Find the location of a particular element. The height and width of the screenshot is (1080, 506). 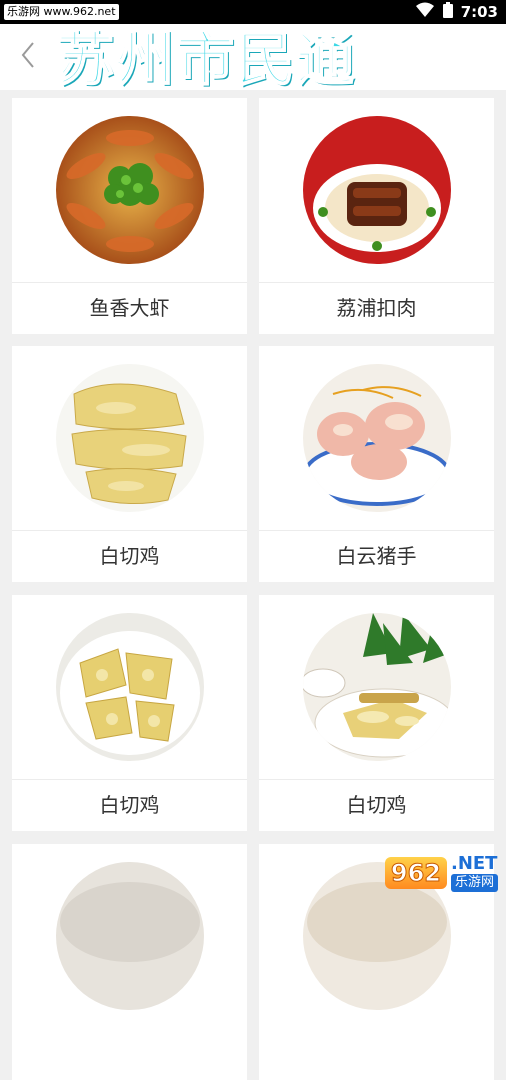

watermark-logo: 962 .NET 乐游网 is located at coordinates (441, 873).